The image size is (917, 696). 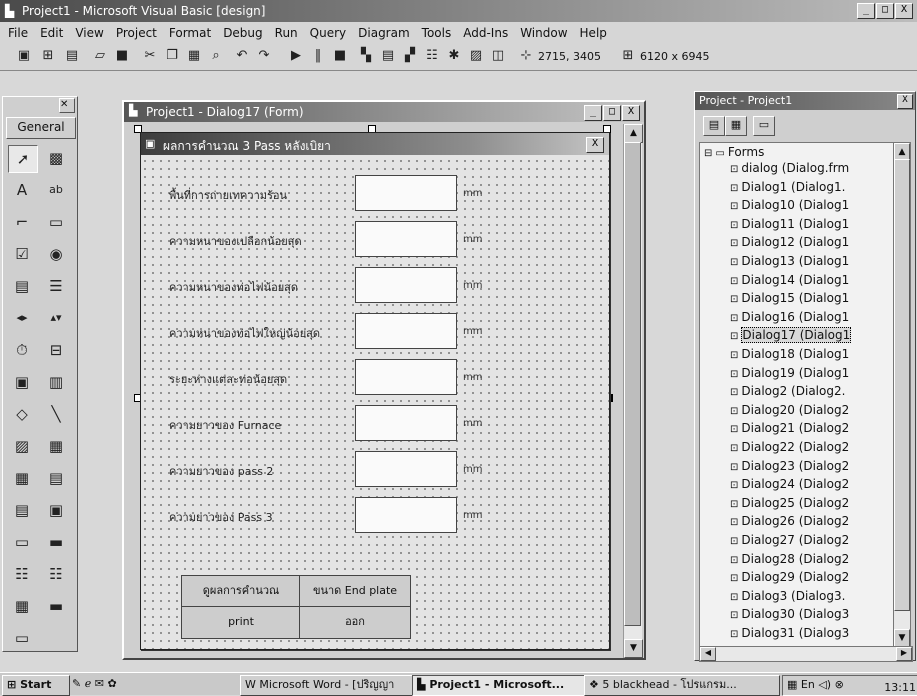 I want to click on copy-icon: ❐, so click(x=172, y=56).